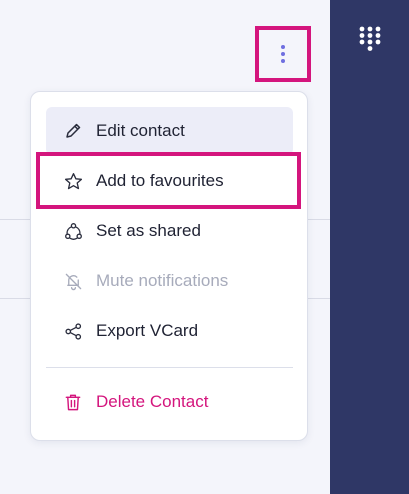 This screenshot has width=409, height=494. I want to click on more-options-button, so click(283, 54).